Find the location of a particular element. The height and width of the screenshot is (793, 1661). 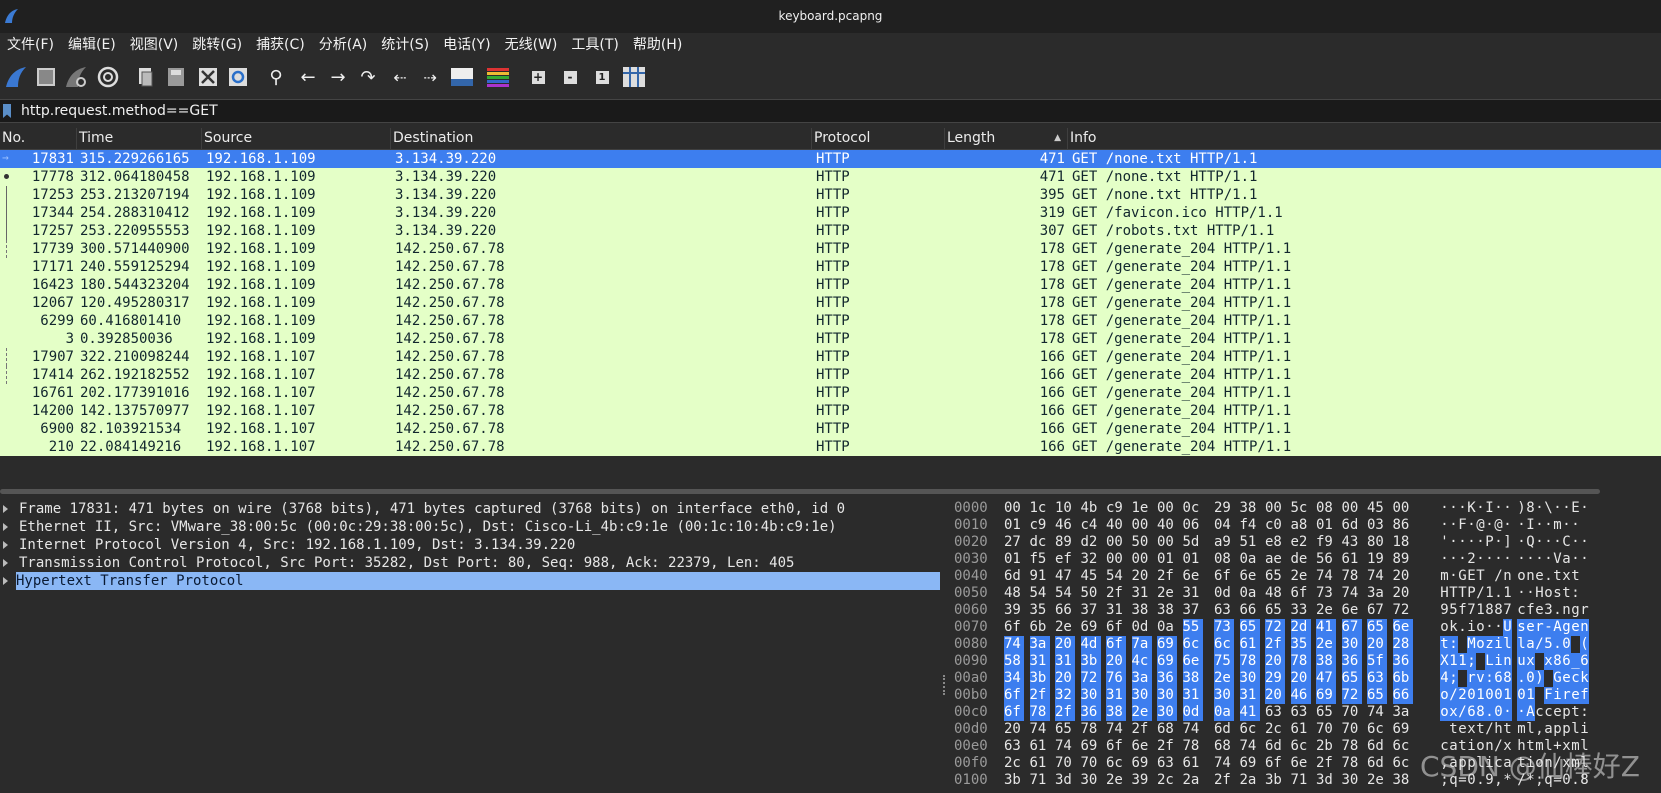

ascii-char: L is located at coordinates (1489, 661).